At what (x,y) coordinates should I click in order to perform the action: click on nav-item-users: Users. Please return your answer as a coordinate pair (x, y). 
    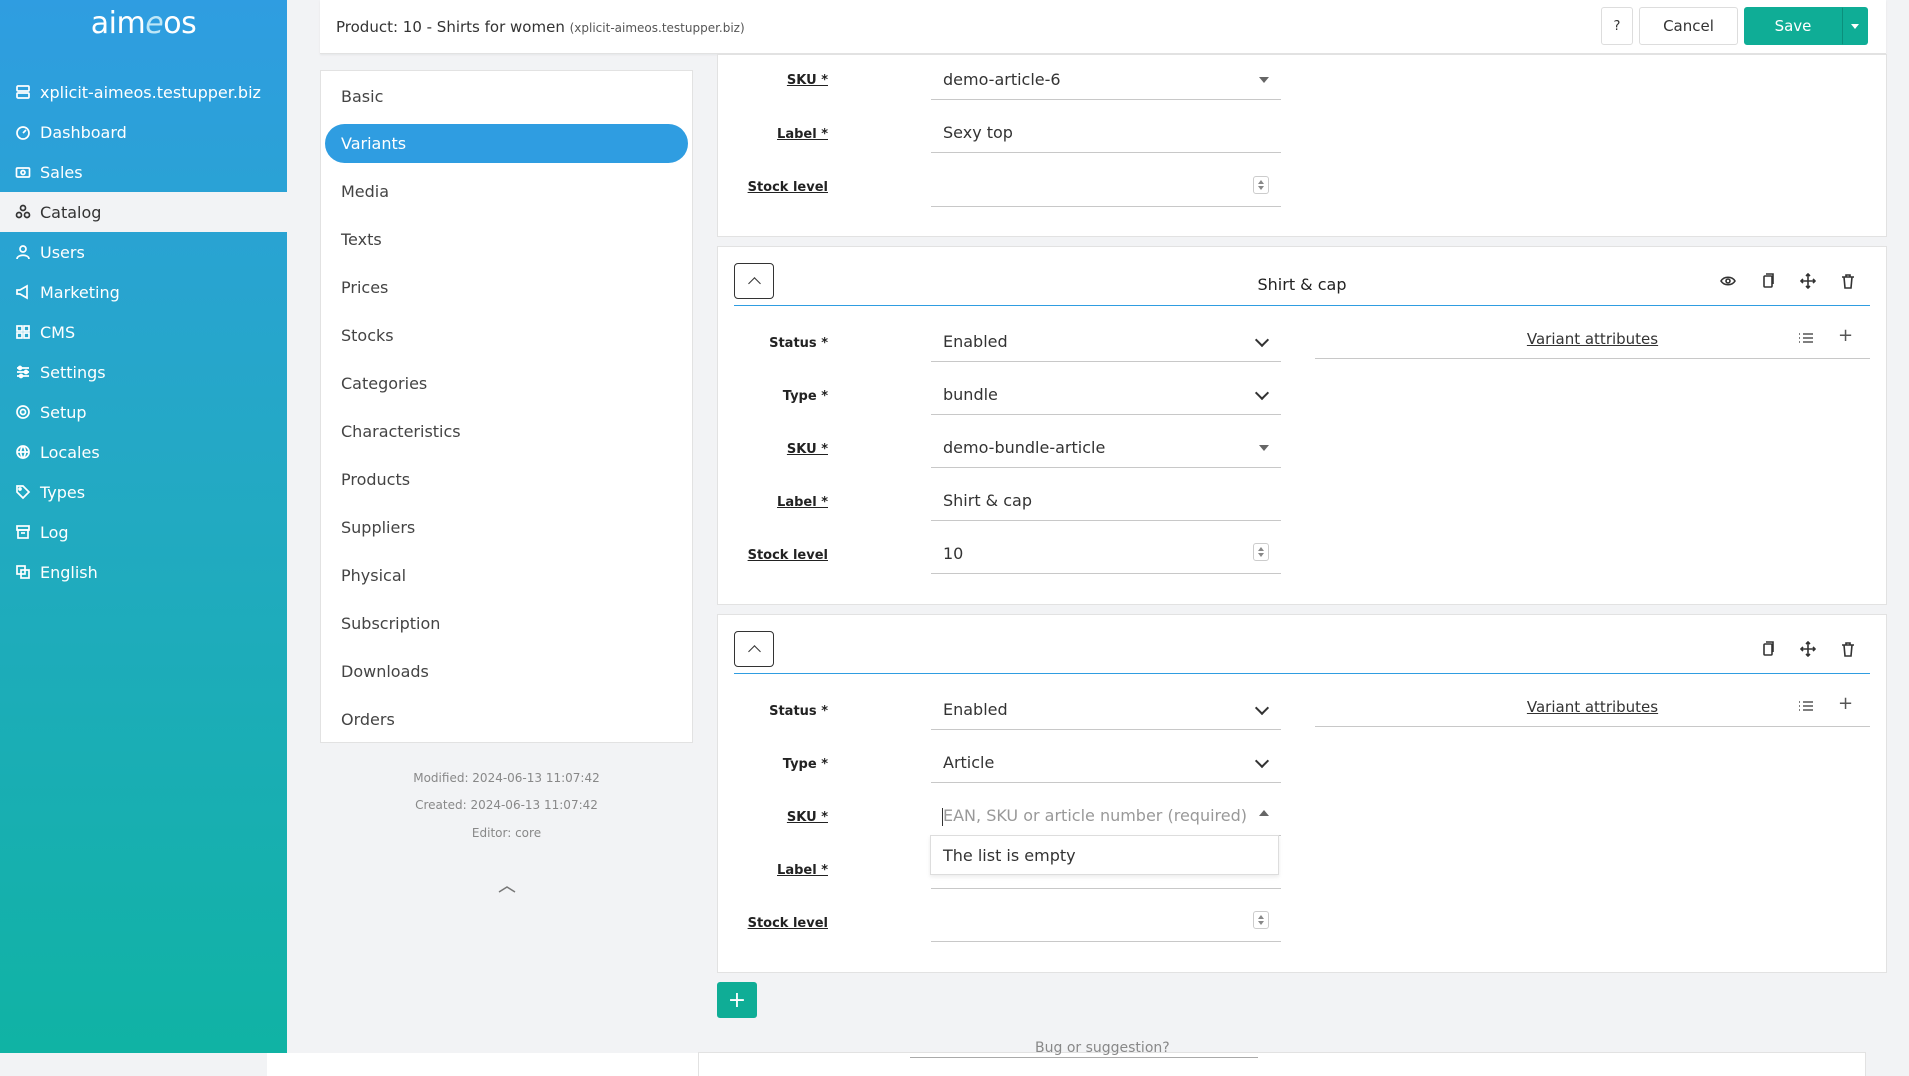
    Looking at the image, I should click on (143, 252).